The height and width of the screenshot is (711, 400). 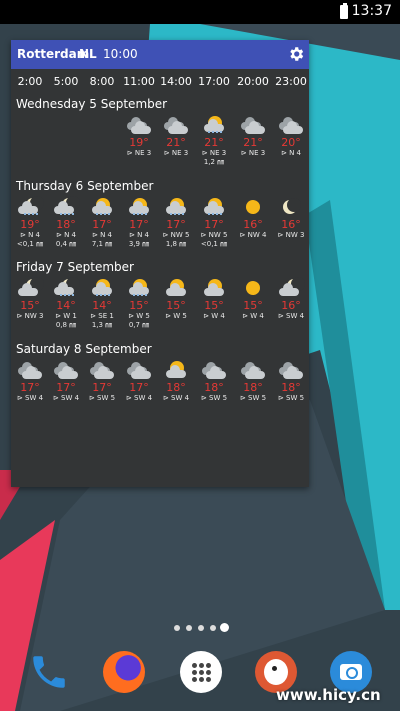 I want to click on forecast-cell: 18° ⊳ N 4 0,4 ㎜, so click(x=66, y=222).